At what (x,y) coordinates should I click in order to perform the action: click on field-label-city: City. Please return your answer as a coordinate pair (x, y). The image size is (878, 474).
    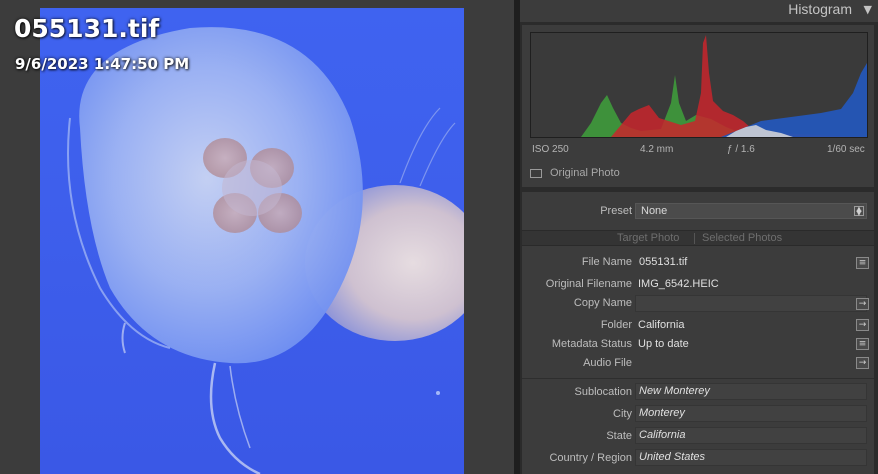
    Looking at the image, I should click on (622, 414).